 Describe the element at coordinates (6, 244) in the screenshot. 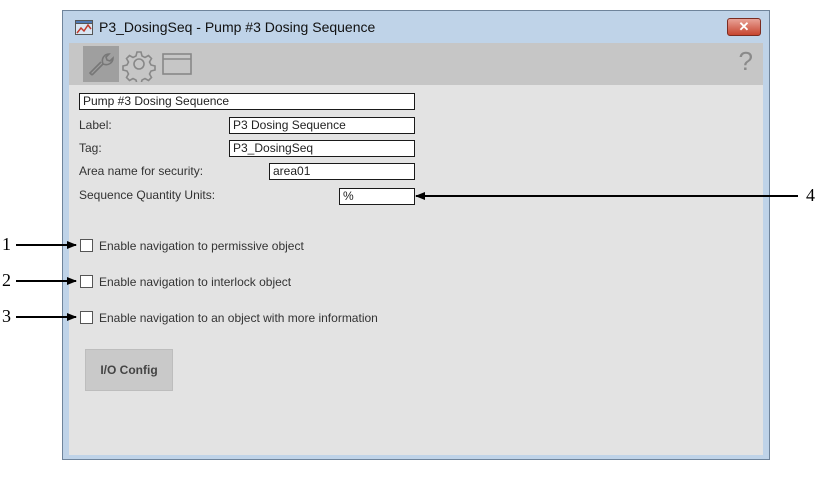

I see `callout-1: 1` at that location.